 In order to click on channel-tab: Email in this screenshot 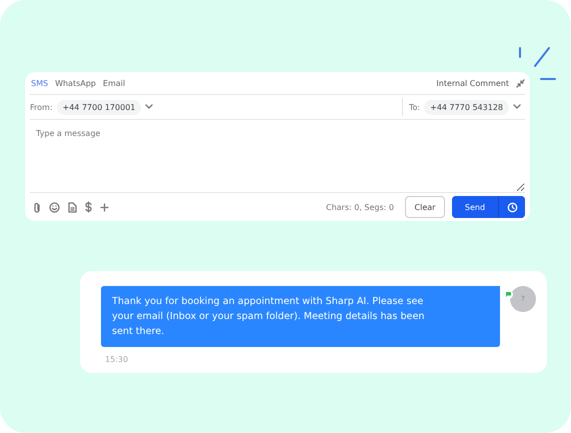, I will do `click(114, 83)`.